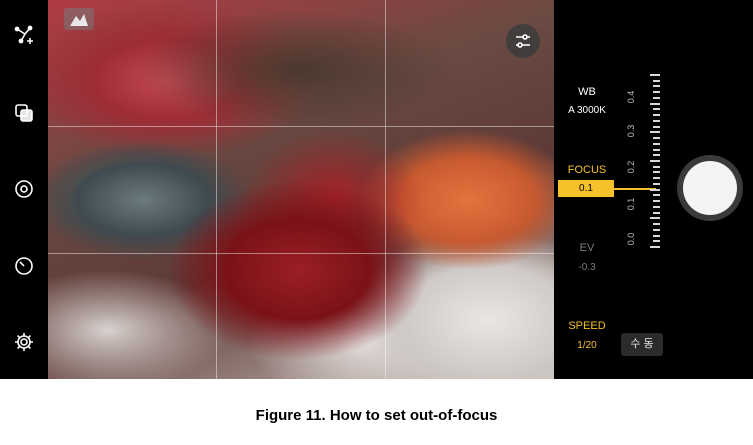 This screenshot has width=753, height=445. I want to click on settings-icon, so click(24, 342).